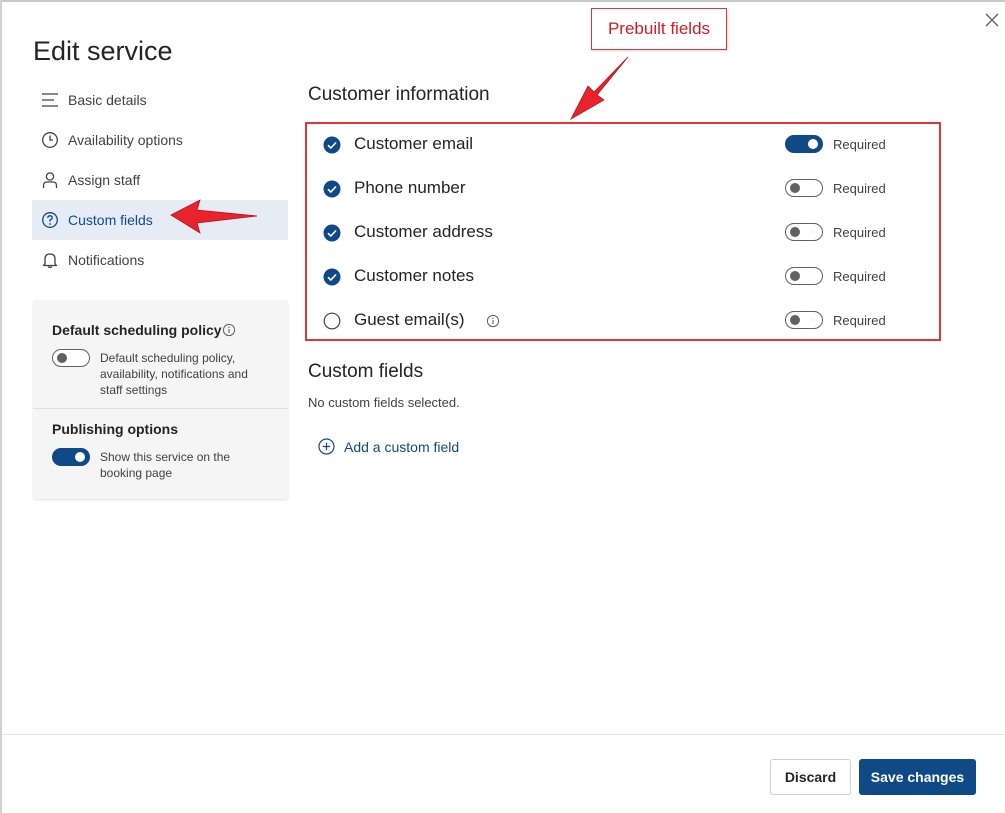  I want to click on customer-information-title: Customer information, so click(399, 94).